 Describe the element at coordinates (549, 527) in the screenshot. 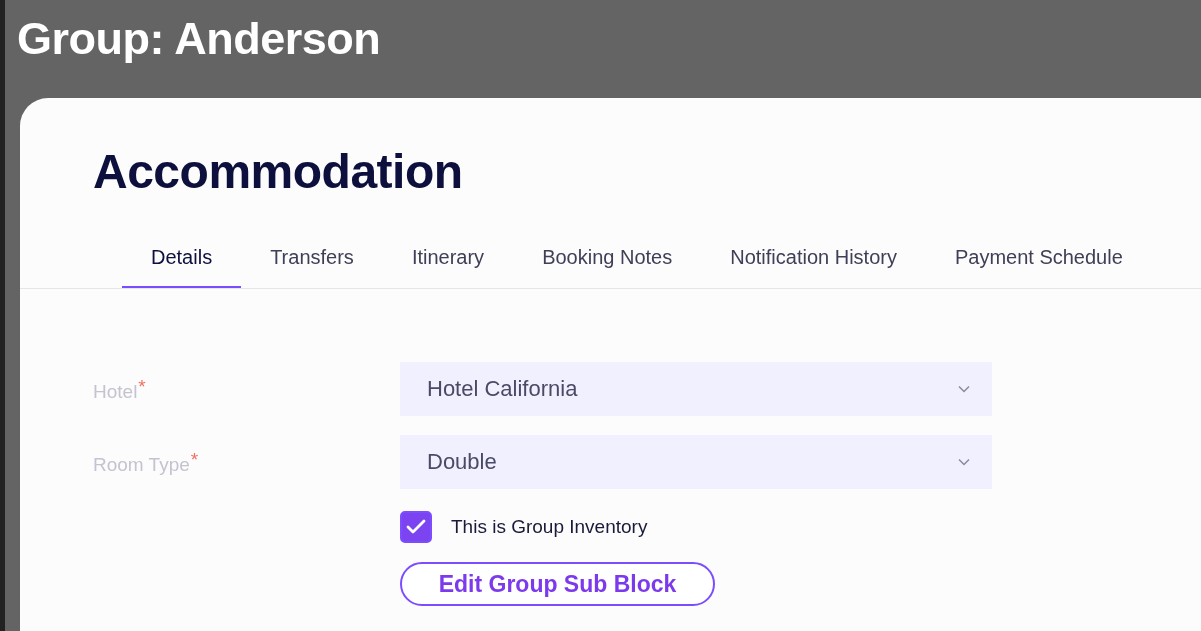

I see `checkbox-label: This is Group Inventory` at that location.